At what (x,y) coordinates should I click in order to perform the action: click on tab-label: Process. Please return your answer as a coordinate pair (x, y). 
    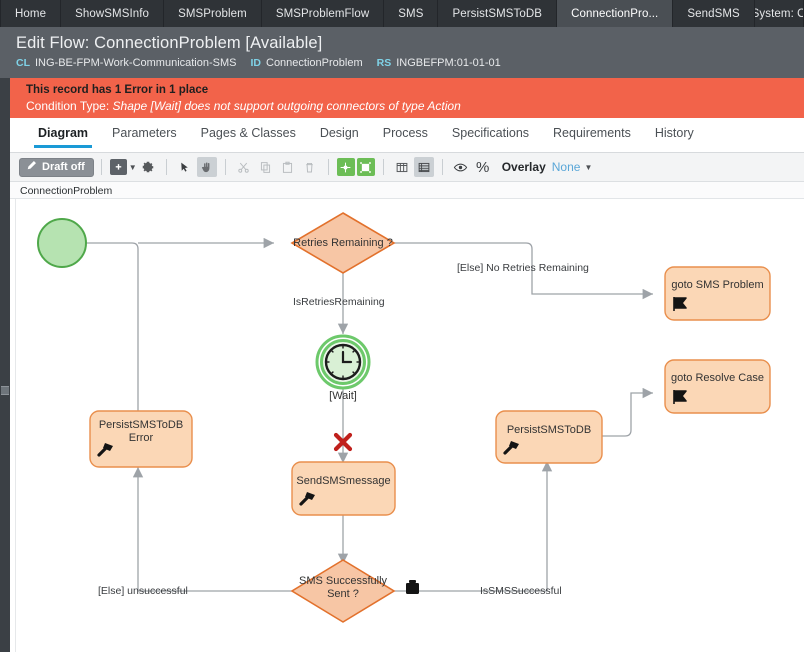
    Looking at the image, I should click on (405, 133).